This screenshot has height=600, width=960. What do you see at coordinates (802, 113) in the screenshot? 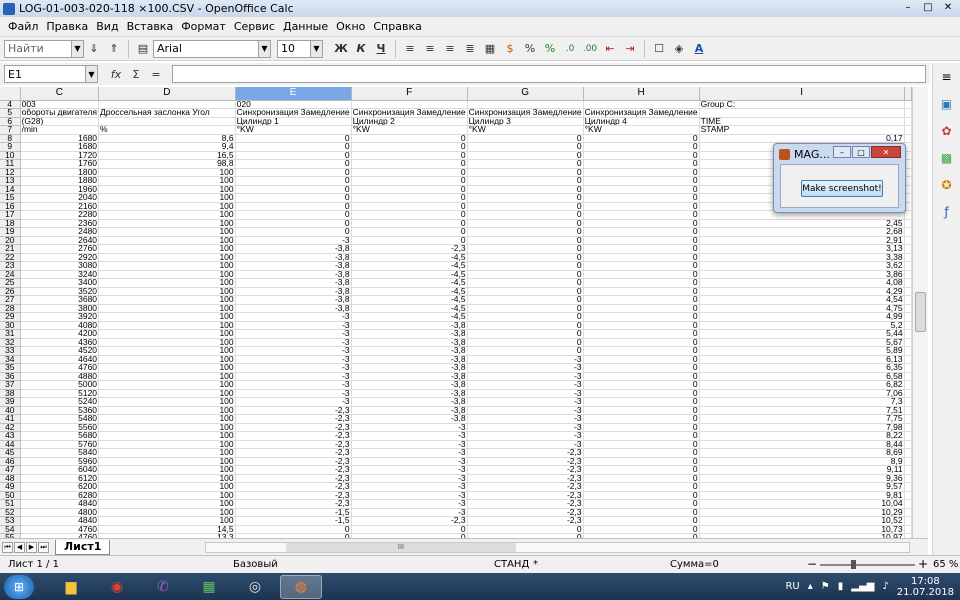
I see `cell-i` at bounding box center [802, 113].